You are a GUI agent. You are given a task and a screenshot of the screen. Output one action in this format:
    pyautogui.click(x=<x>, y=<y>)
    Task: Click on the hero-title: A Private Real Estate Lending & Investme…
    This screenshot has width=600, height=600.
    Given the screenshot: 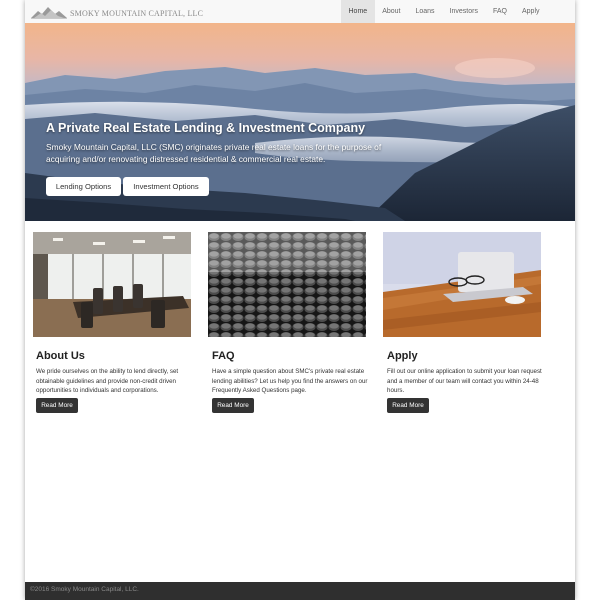 What is the action you would take?
    pyautogui.click(x=206, y=128)
    